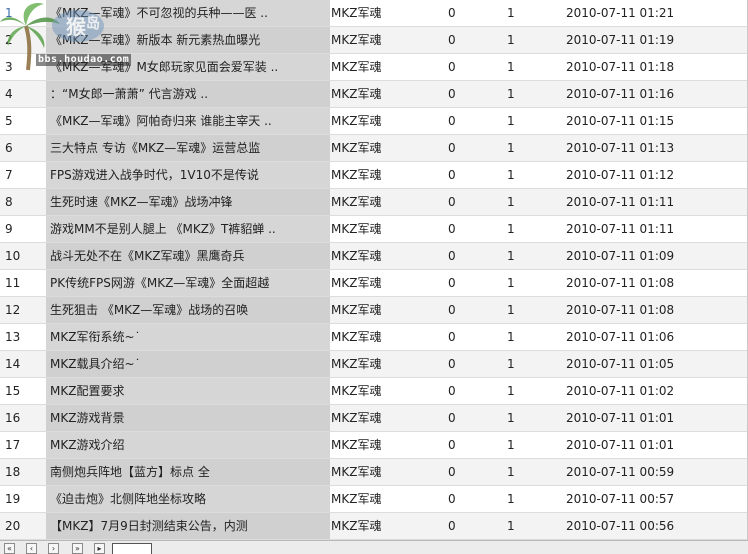  What do you see at coordinates (188, 121) in the screenshot?
I see `thread-title-link: 《MKZ—军魂》阿帕奇归来 谁能主宰天 ..` at bounding box center [188, 121].